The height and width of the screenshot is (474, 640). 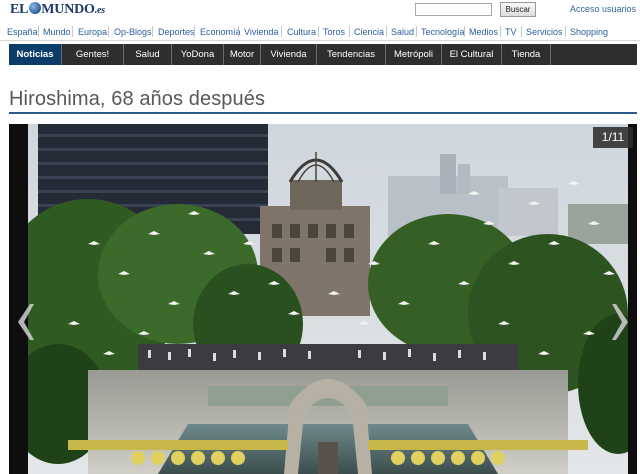 What do you see at coordinates (526, 54) in the screenshot?
I see `tab-tienda: Tienda` at bounding box center [526, 54].